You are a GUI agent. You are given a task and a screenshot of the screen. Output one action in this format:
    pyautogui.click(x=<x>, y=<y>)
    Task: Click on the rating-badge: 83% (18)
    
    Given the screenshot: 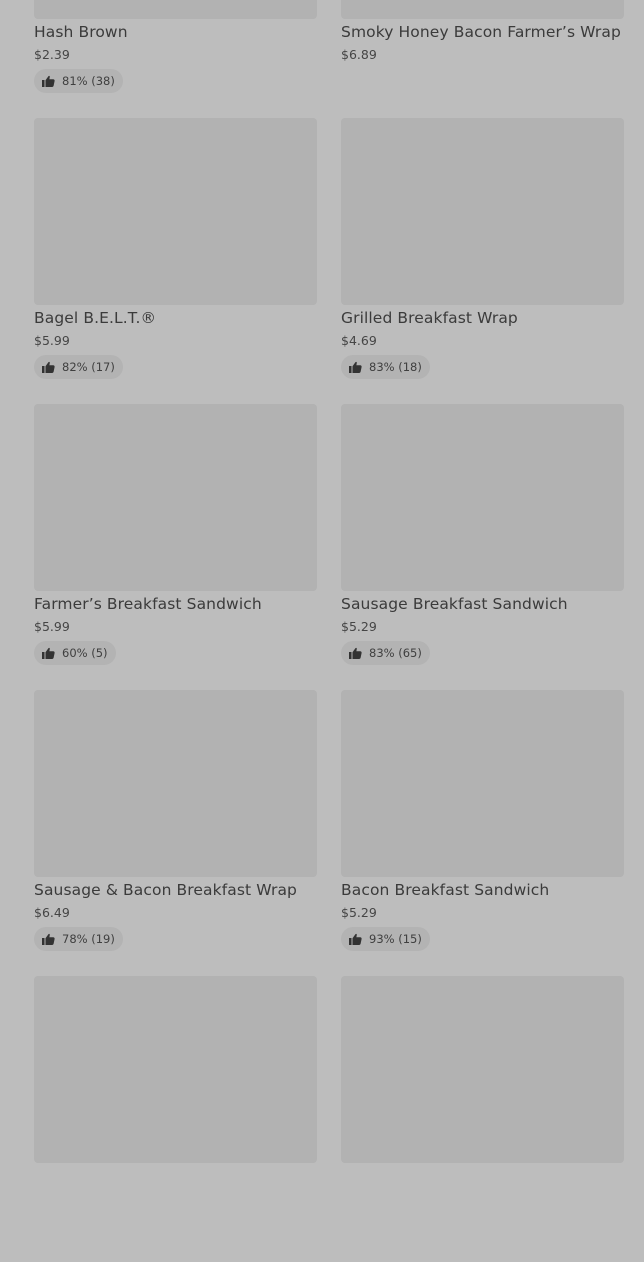 What is the action you would take?
    pyautogui.click(x=385, y=367)
    